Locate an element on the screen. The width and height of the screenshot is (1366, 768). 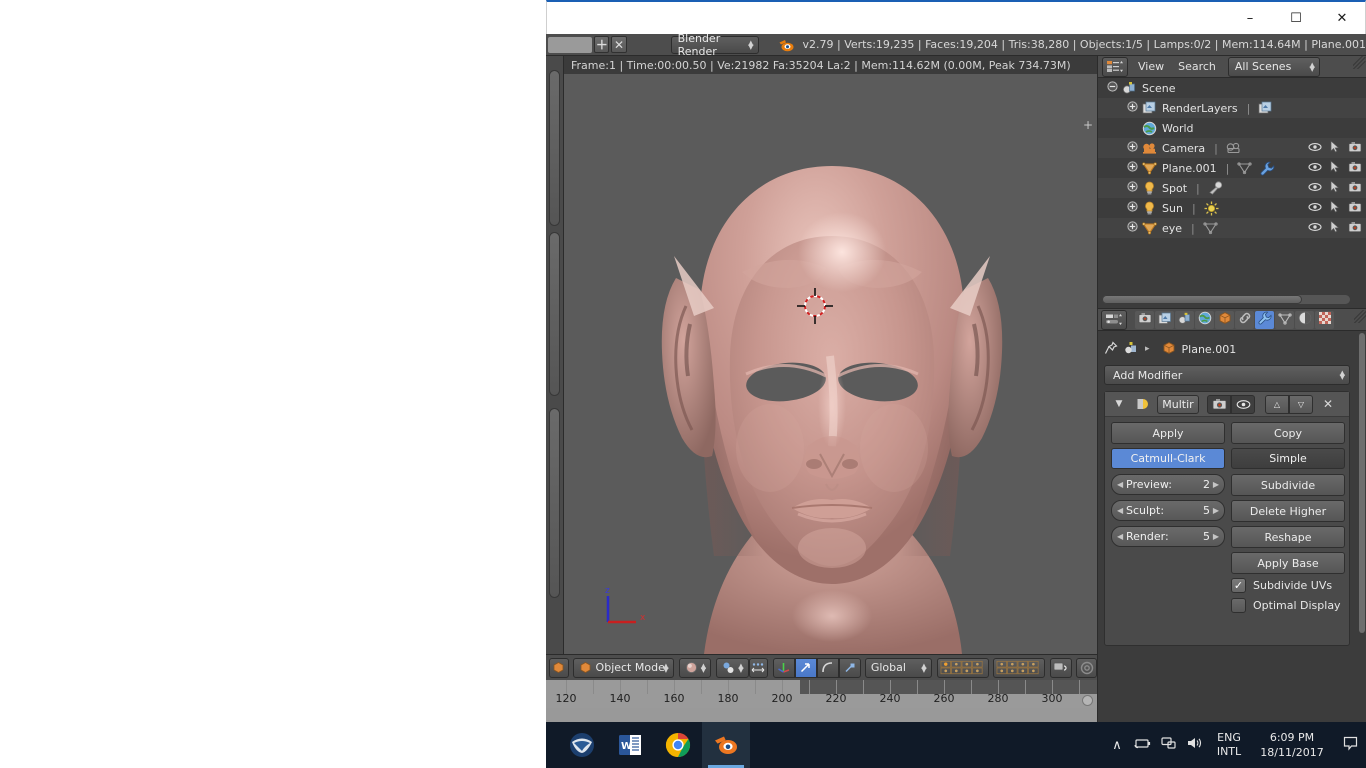
object-data-icon is located at coordinates (1131, 349).